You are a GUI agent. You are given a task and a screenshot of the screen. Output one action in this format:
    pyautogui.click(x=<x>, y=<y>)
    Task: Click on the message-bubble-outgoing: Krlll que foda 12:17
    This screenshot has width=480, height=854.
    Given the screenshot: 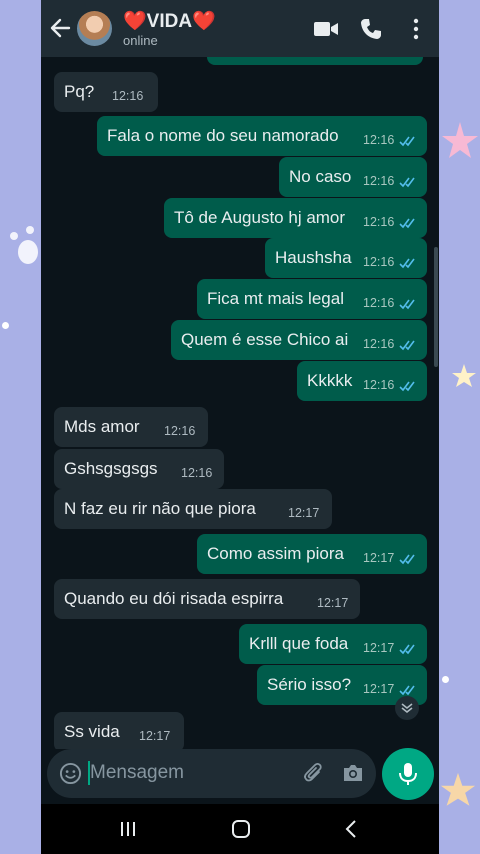 What is the action you would take?
    pyautogui.click(x=333, y=644)
    